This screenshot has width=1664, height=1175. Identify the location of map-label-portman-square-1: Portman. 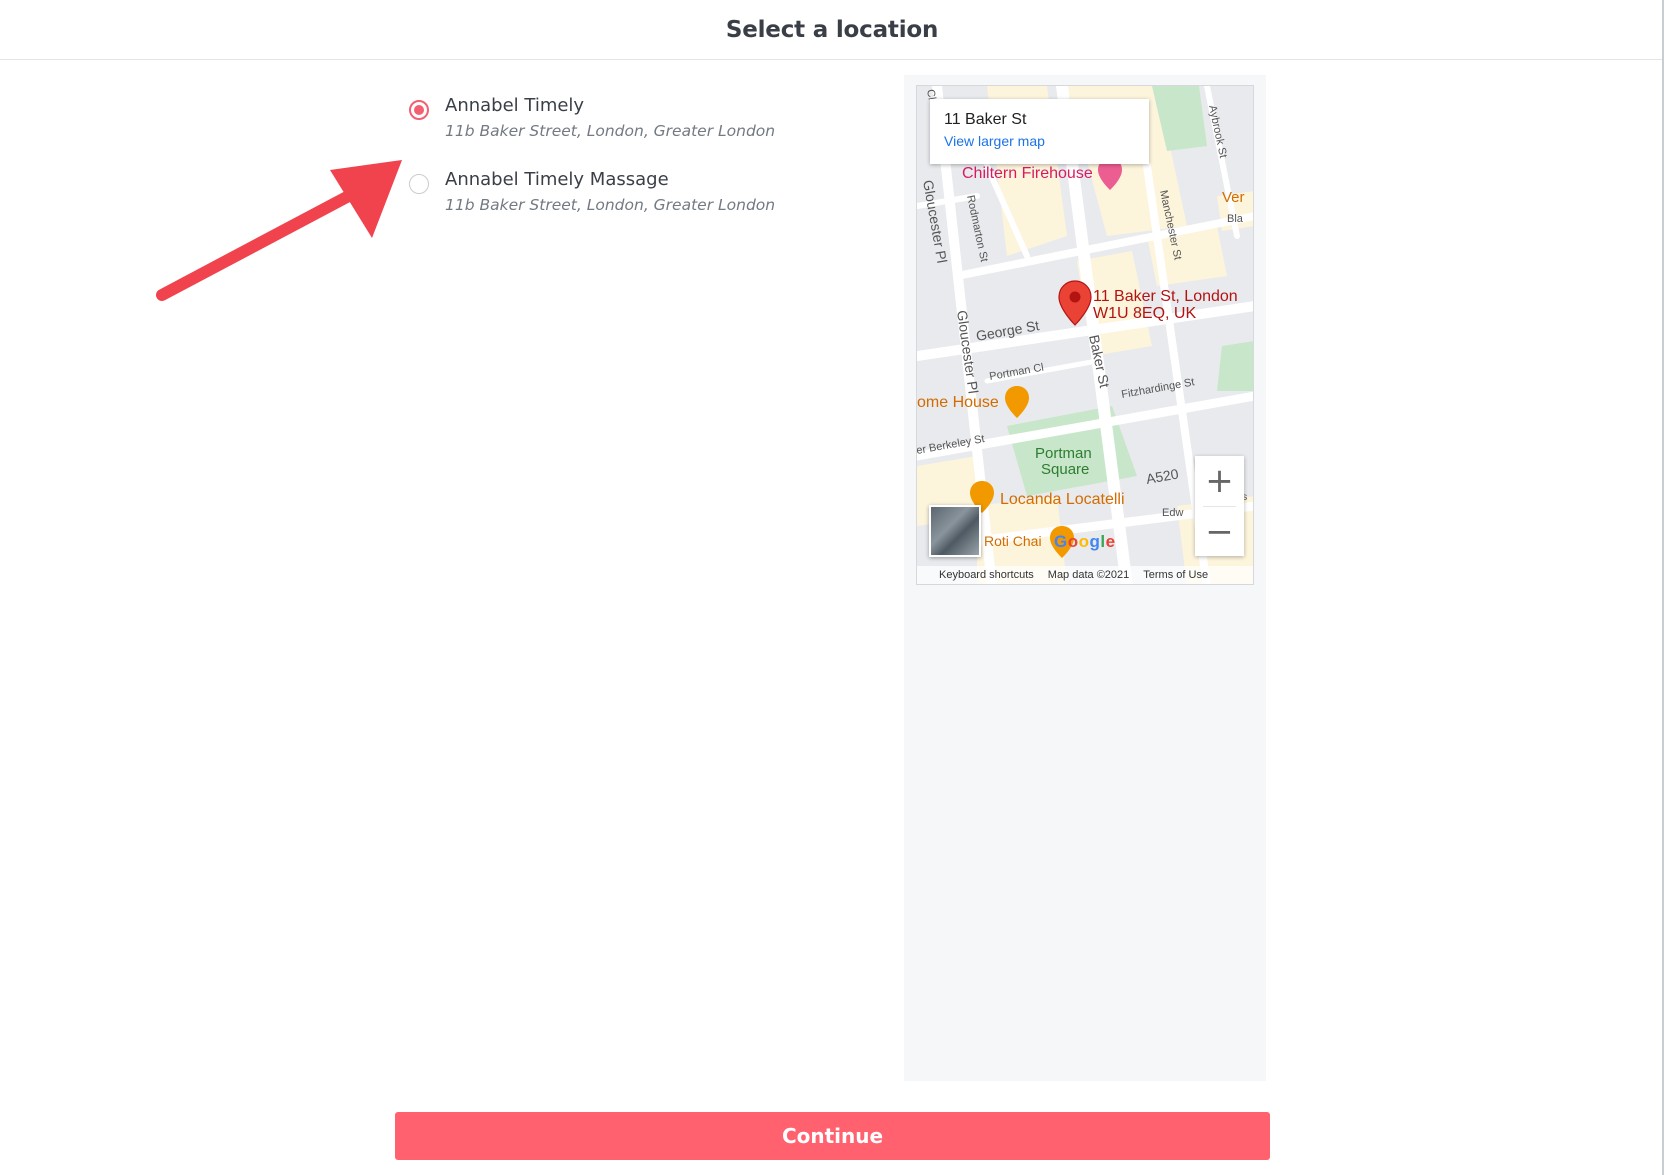
(1063, 453).